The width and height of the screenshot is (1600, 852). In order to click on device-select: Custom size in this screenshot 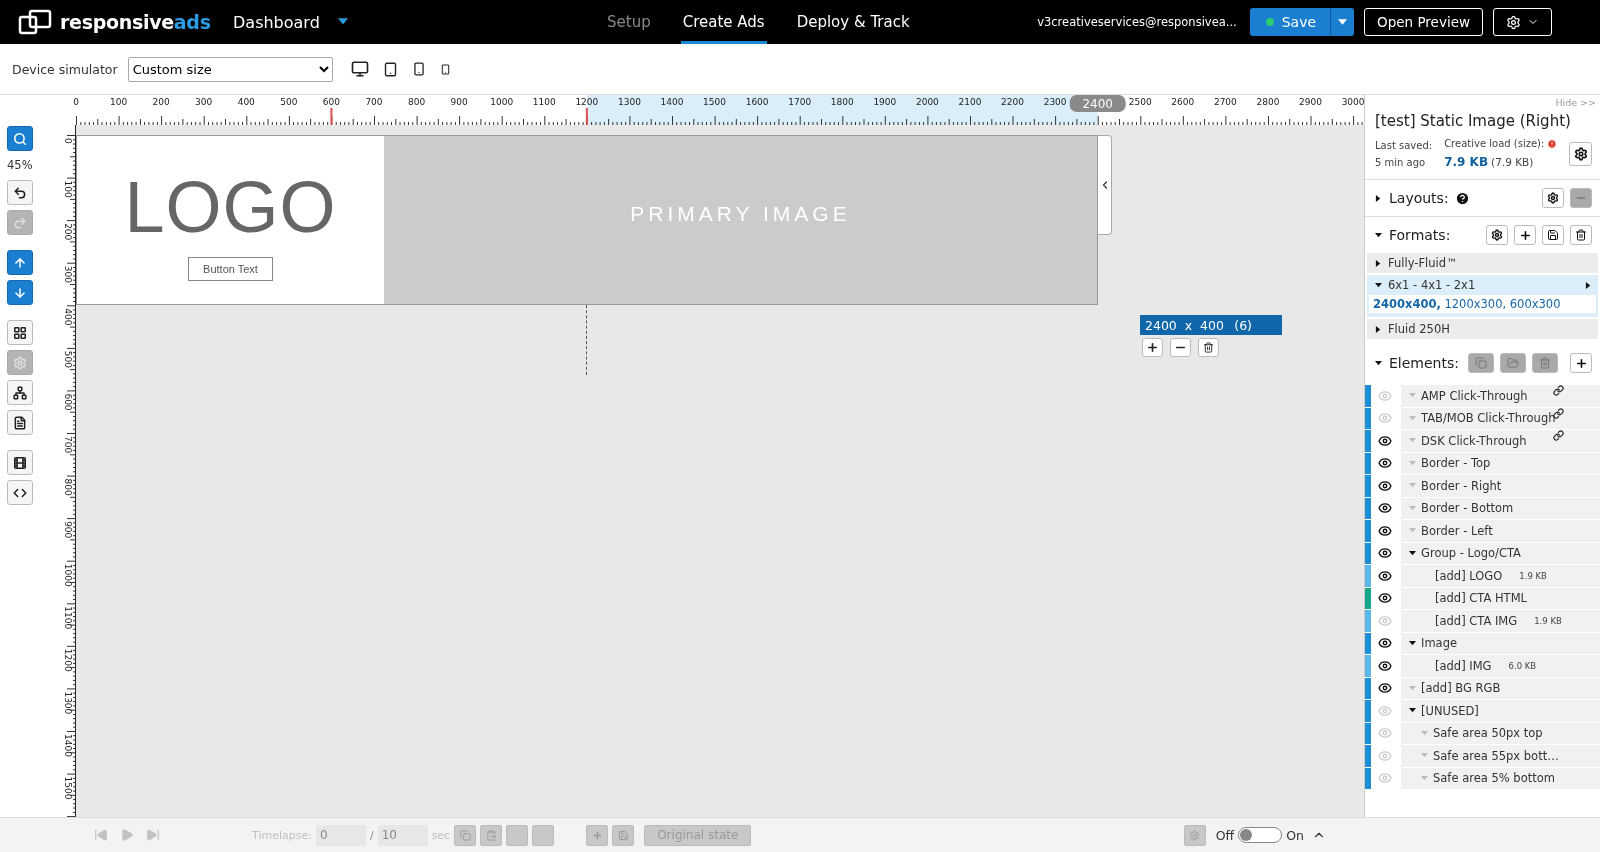, I will do `click(230, 69)`.